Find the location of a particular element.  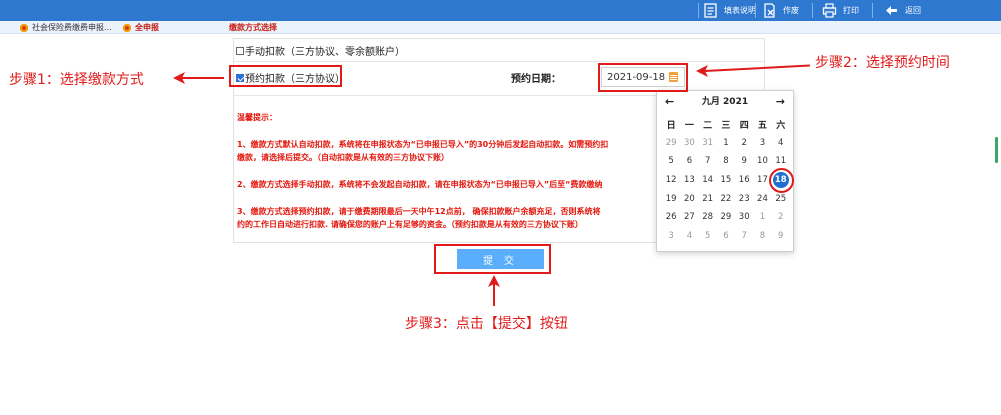

calendar-day: 12 is located at coordinates (671, 180).